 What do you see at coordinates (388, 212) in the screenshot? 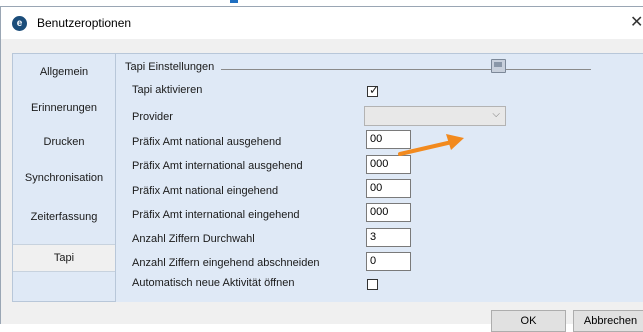
I see `prefix-international-in-input: 000` at bounding box center [388, 212].